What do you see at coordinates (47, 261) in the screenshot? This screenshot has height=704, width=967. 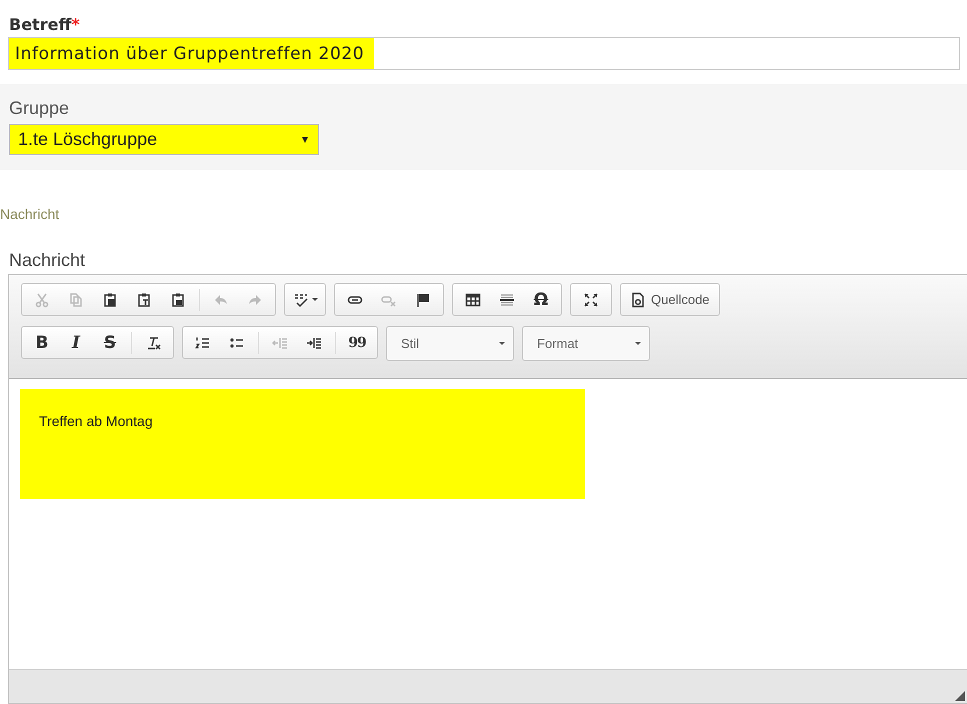 I see `field-label: Nachricht` at bounding box center [47, 261].